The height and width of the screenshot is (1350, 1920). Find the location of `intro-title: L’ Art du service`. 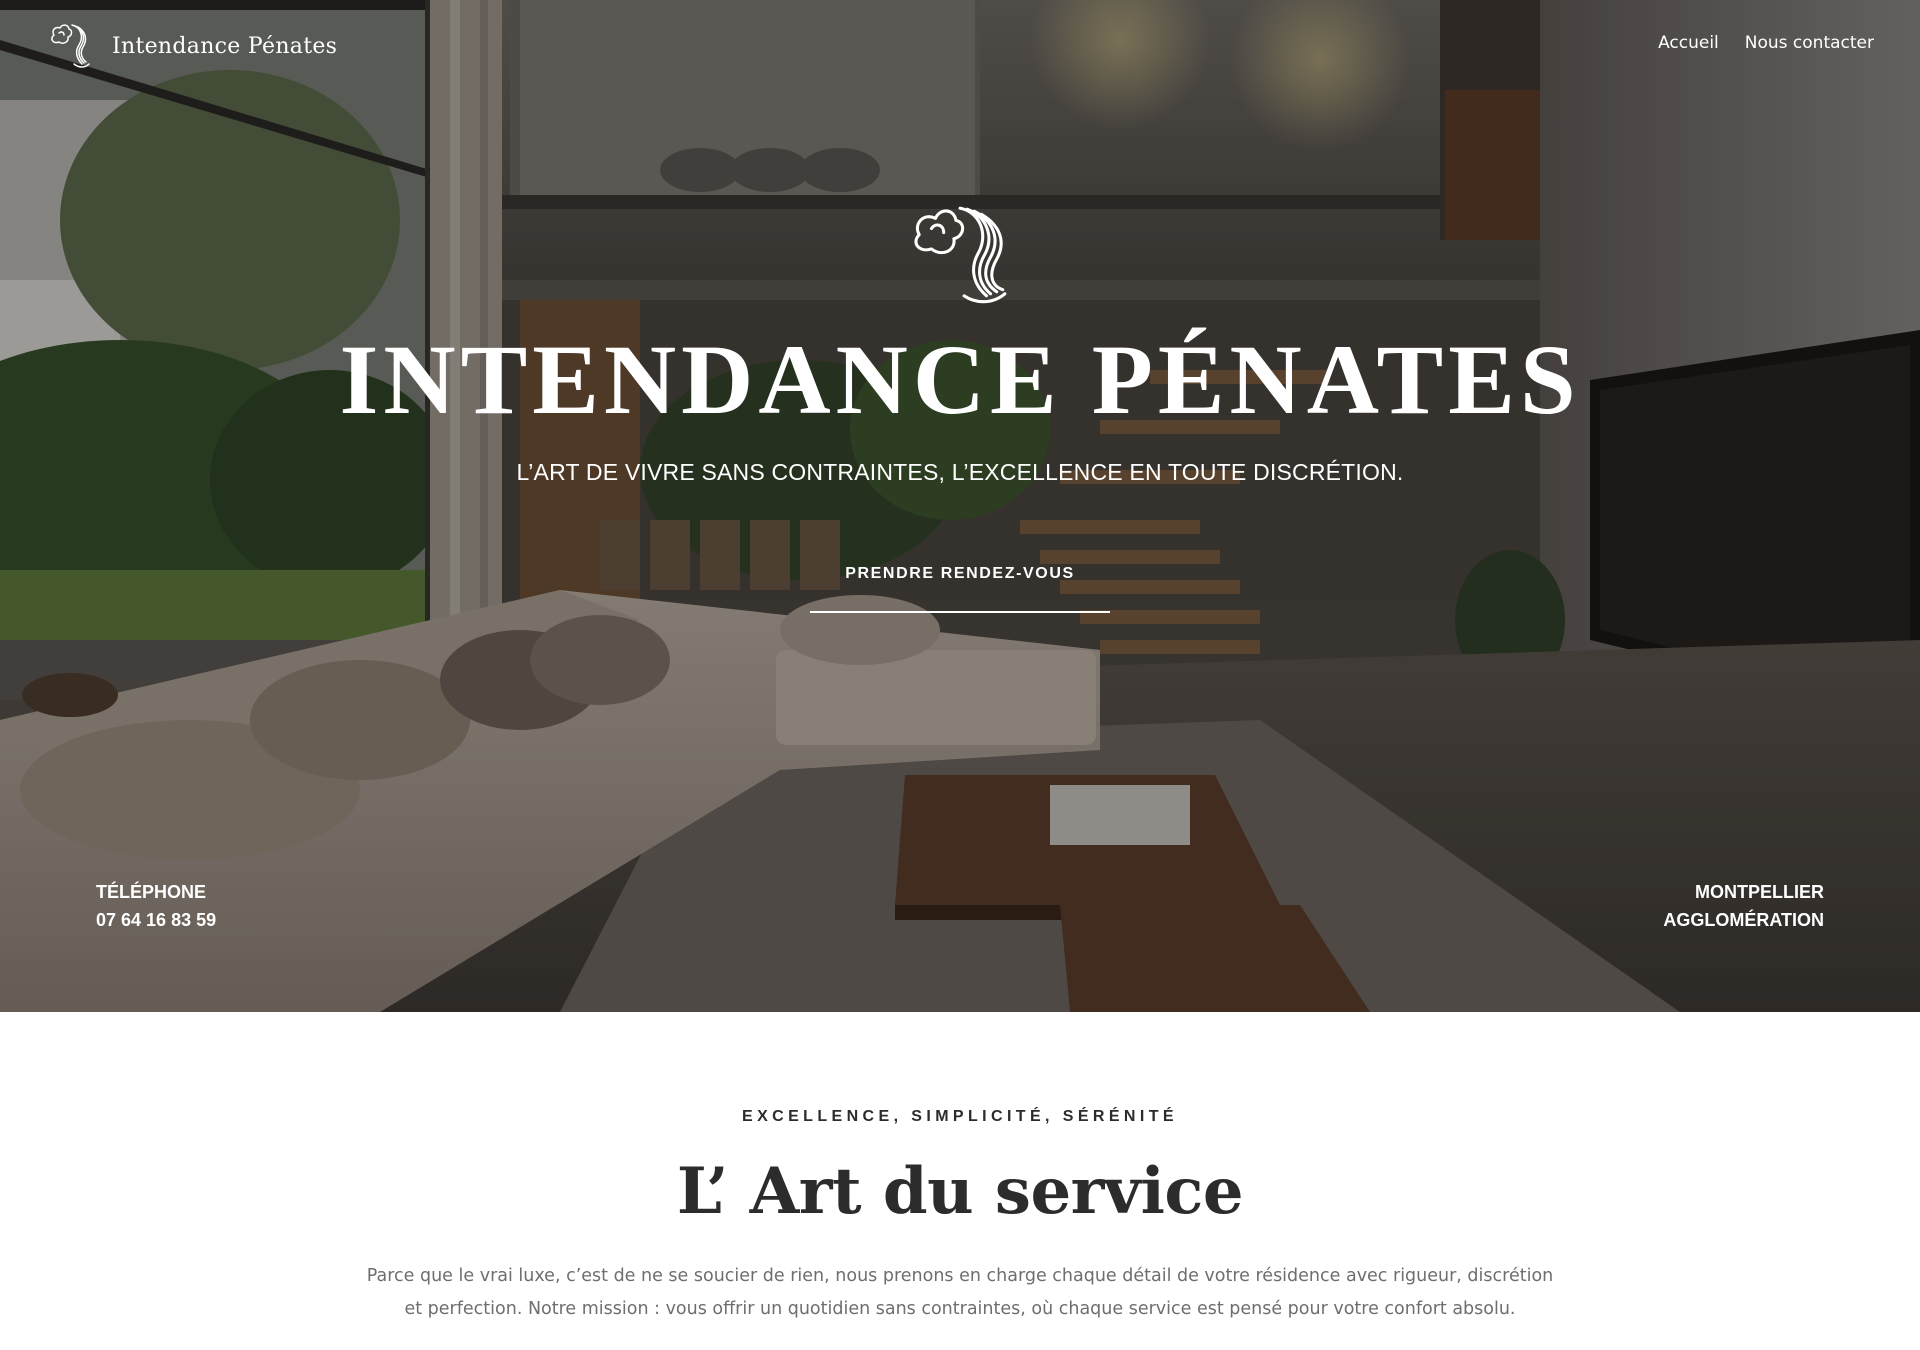

intro-title: L’ Art du service is located at coordinates (960, 1191).